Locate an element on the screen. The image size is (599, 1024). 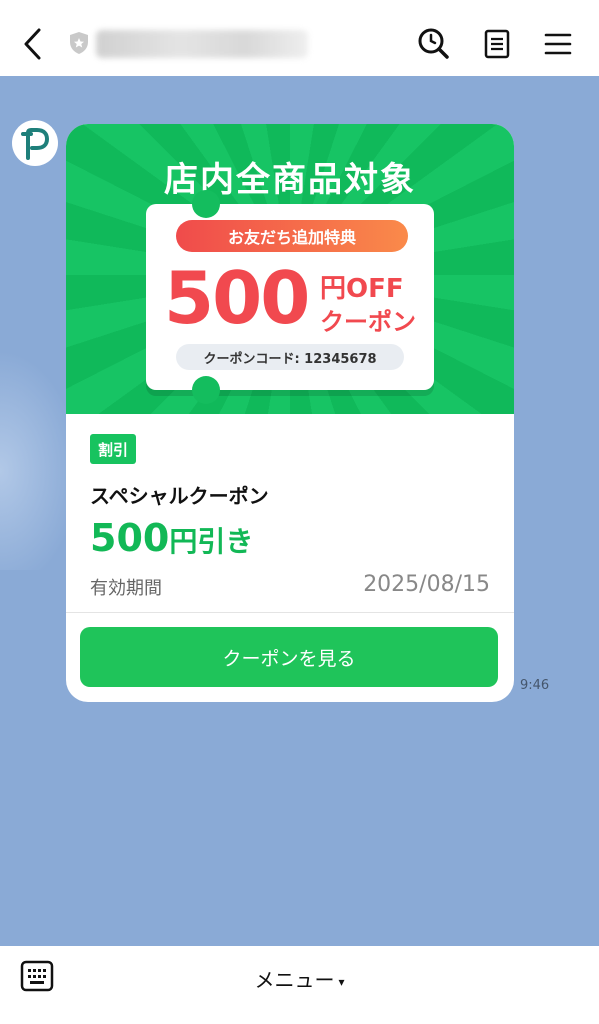
hamburger-menu-icon is located at coordinates (558, 44).